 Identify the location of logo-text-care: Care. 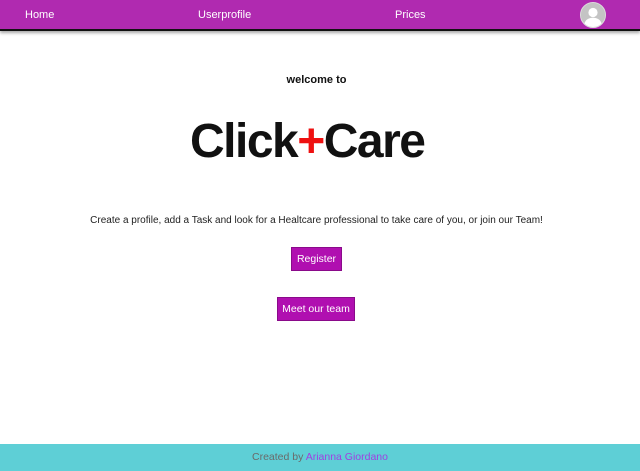
(374, 141).